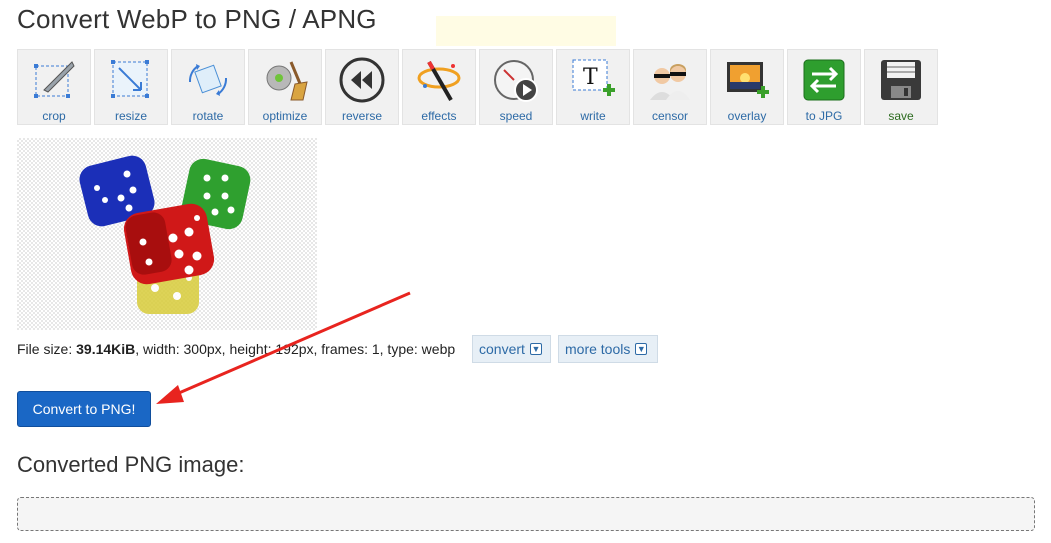  What do you see at coordinates (130, 116) in the screenshot?
I see `tool-label: resize` at bounding box center [130, 116].